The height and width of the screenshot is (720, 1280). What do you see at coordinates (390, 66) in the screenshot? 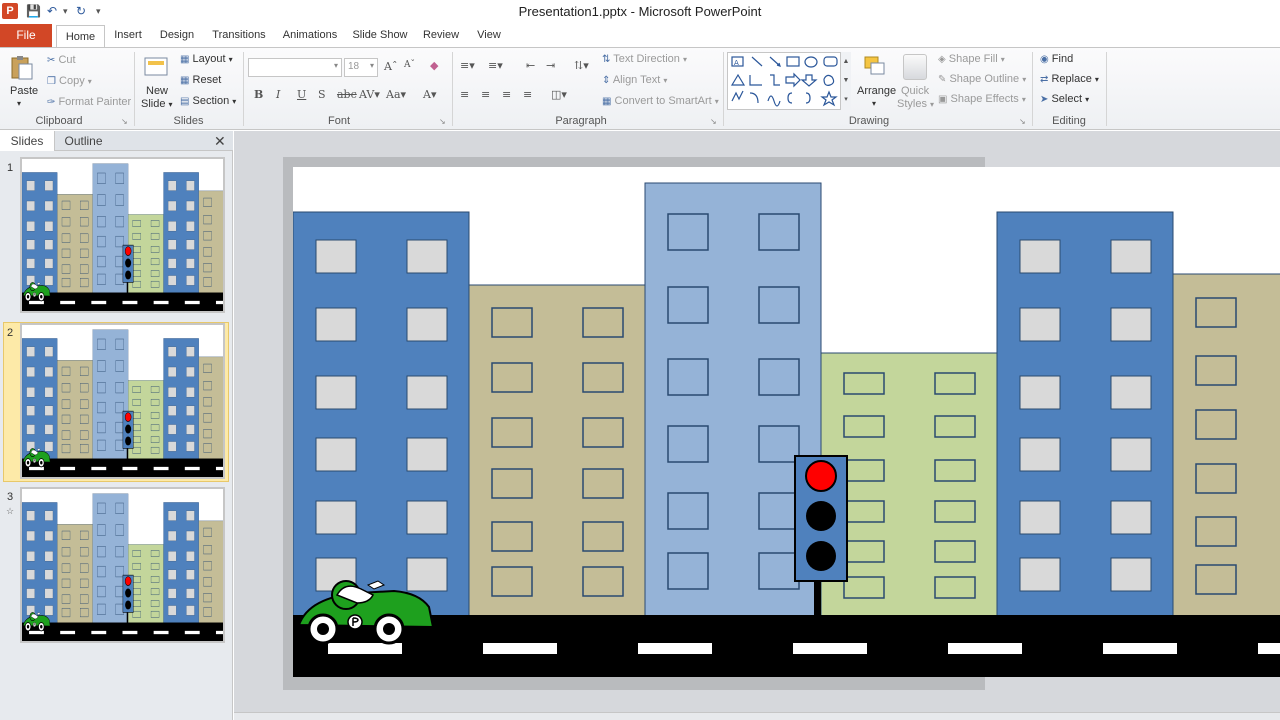
I see `grow-font-icon: Aˆ` at bounding box center [390, 66].